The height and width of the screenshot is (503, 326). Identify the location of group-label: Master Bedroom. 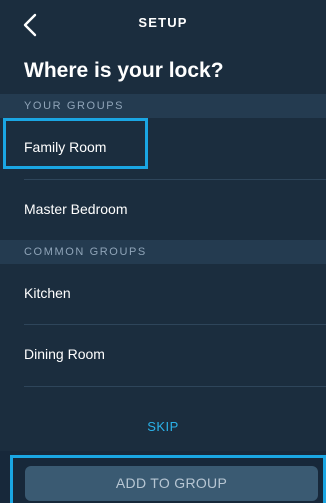
(76, 209).